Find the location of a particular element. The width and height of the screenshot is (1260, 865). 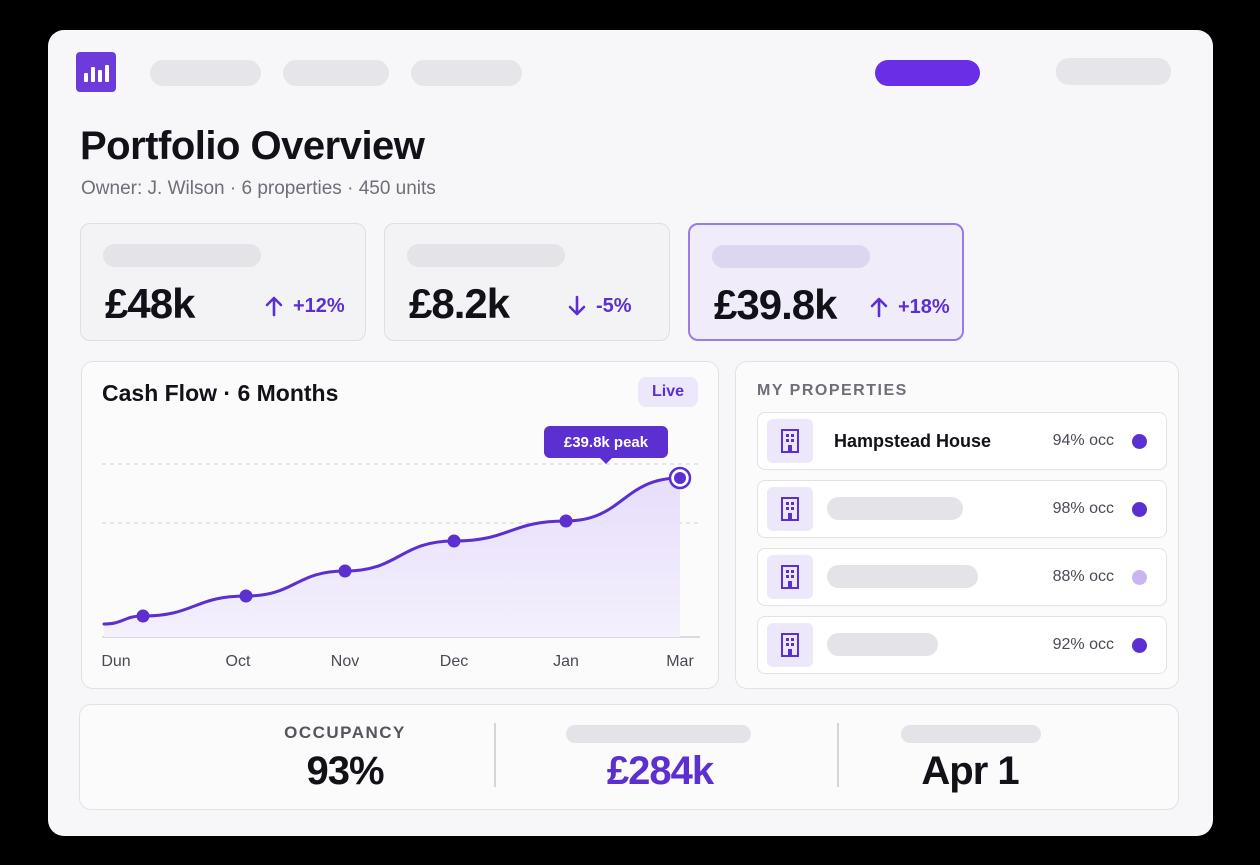

kpi-trend-value: +12% is located at coordinates (319, 305).